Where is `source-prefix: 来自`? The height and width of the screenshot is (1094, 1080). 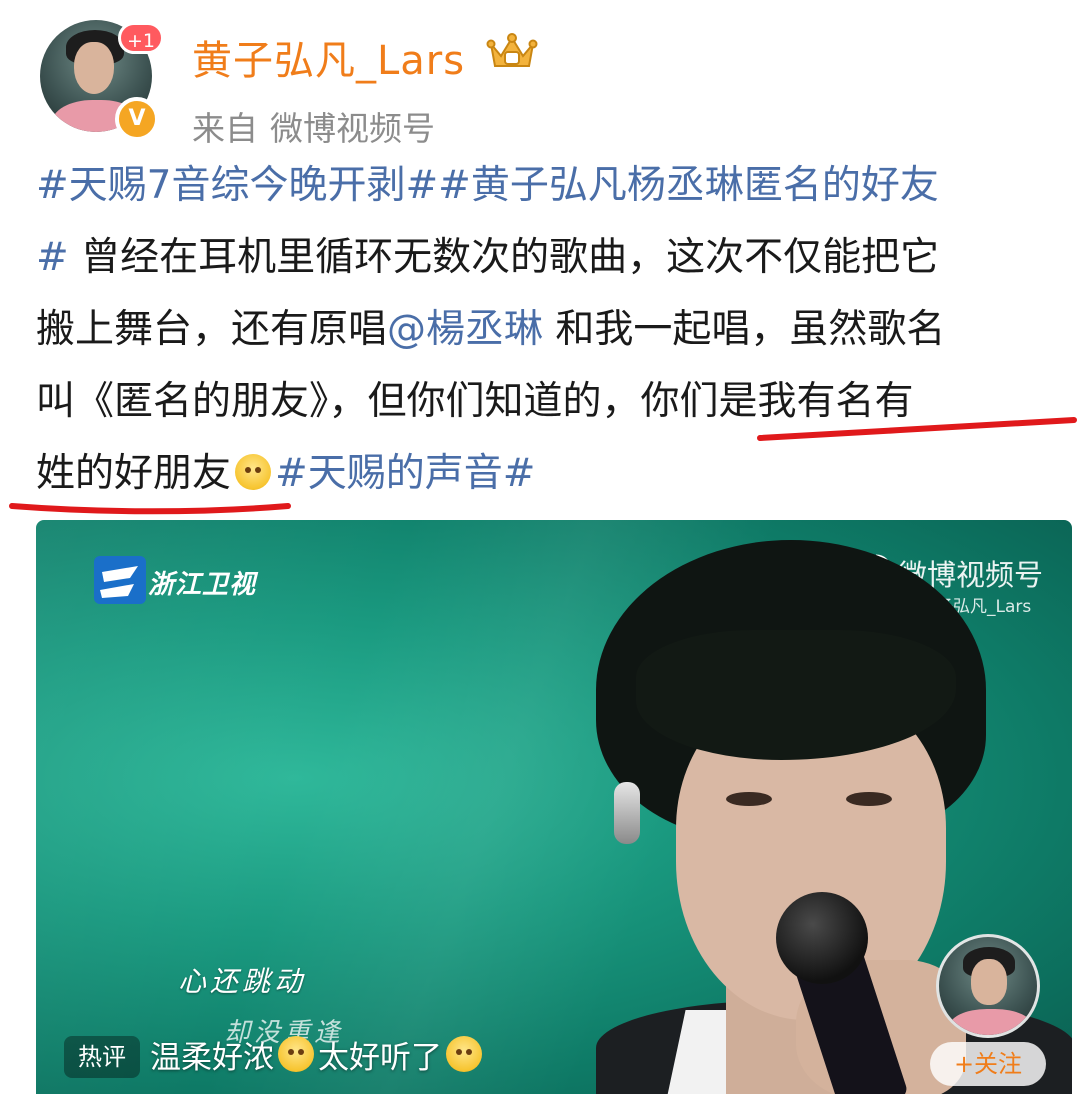
source-prefix: 来自 is located at coordinates (225, 128).